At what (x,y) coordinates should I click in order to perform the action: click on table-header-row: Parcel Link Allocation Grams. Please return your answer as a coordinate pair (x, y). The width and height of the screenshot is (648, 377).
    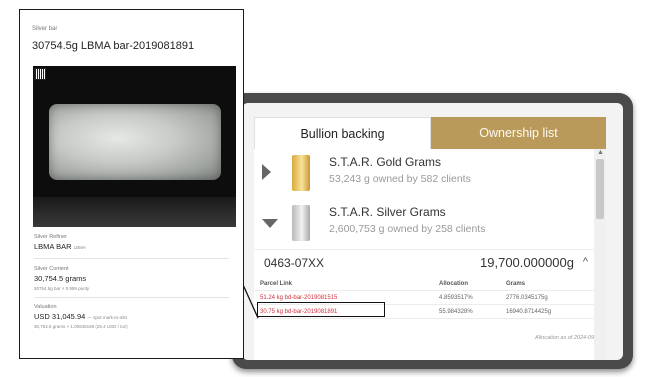
    Looking at the image, I should click on (424, 284).